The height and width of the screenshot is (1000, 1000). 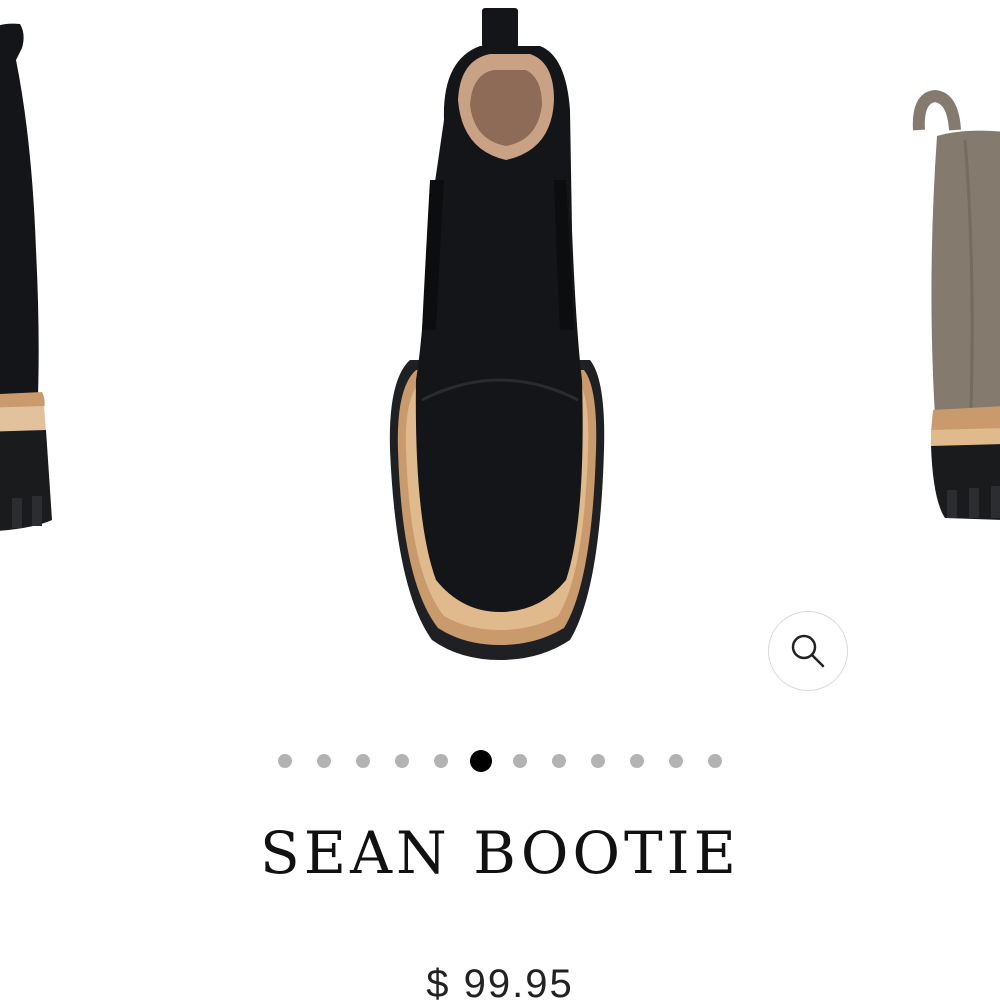 I want to click on carousel-slide-previous, so click(x=35, y=270).